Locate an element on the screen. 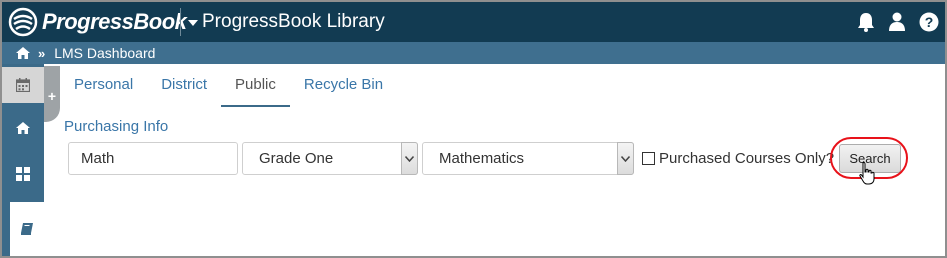 The width and height of the screenshot is (947, 258). sidebar-item-home is located at coordinates (23, 128).